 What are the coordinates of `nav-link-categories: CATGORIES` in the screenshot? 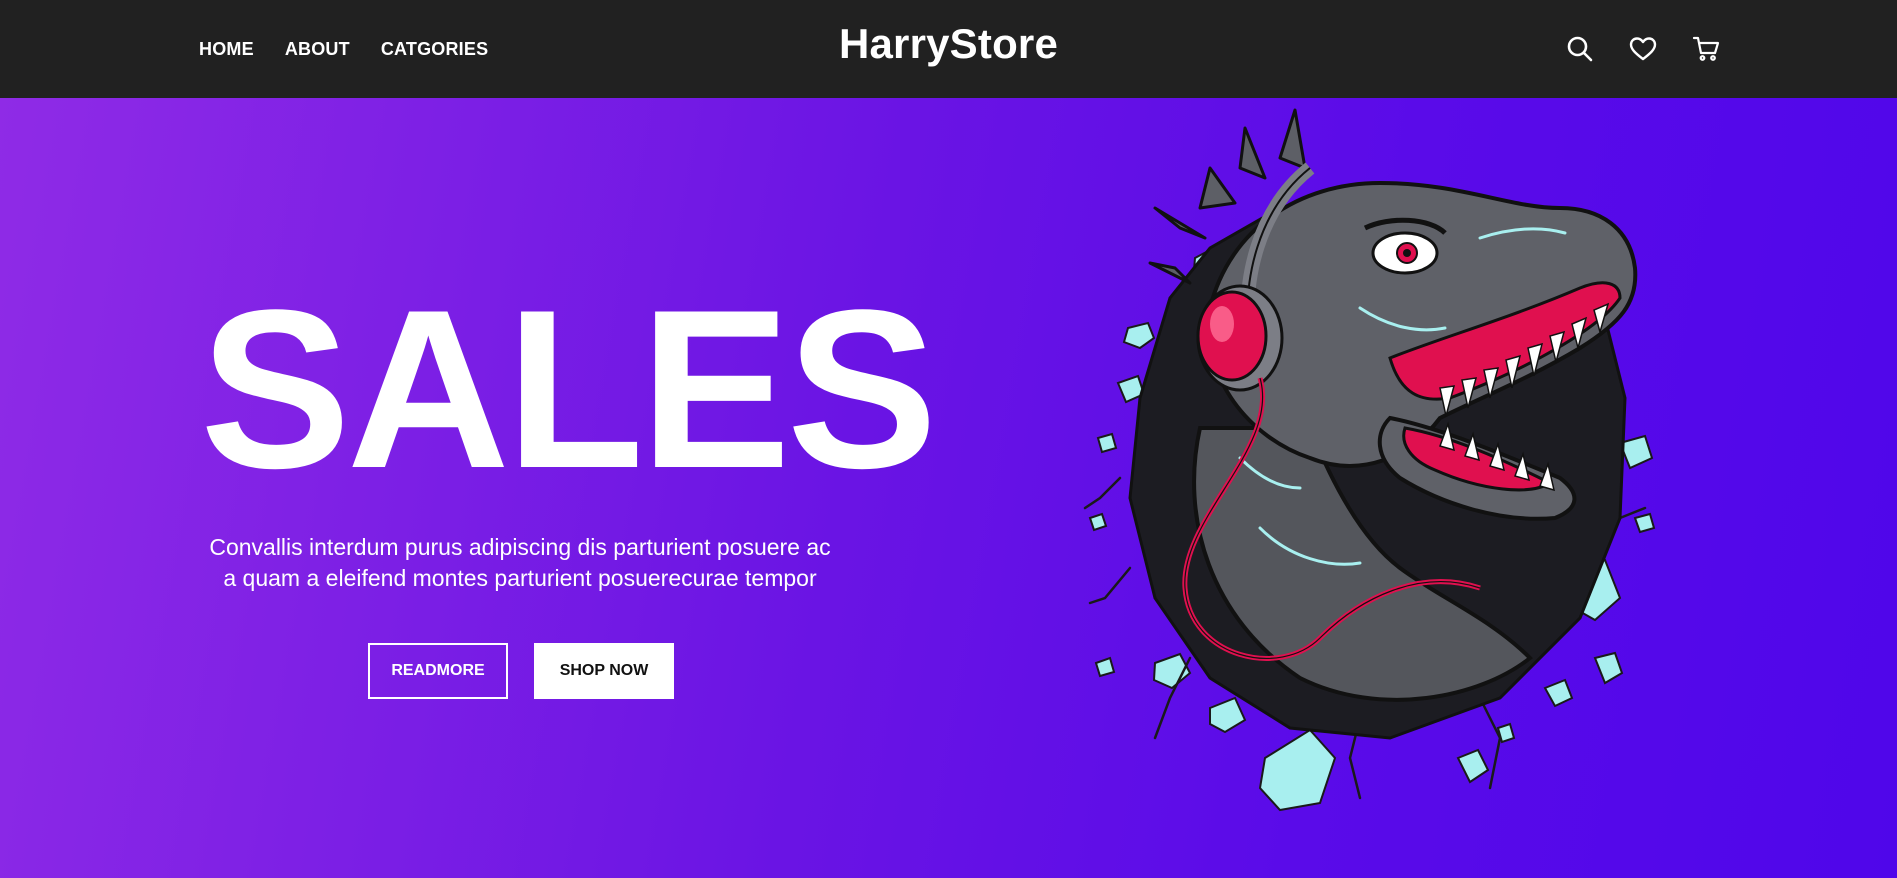 It's located at (434, 49).